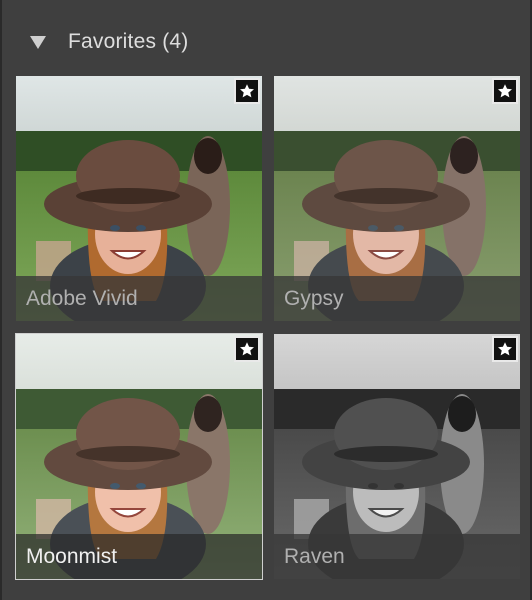  I want to click on preset-name: Raven, so click(397, 556).